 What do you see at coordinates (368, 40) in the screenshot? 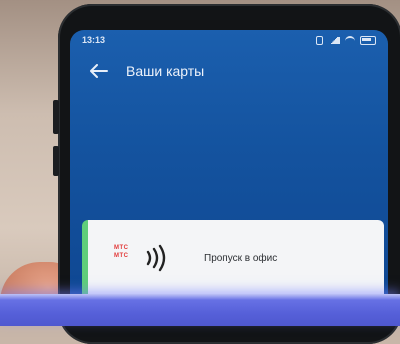
I see `battery-icon` at bounding box center [368, 40].